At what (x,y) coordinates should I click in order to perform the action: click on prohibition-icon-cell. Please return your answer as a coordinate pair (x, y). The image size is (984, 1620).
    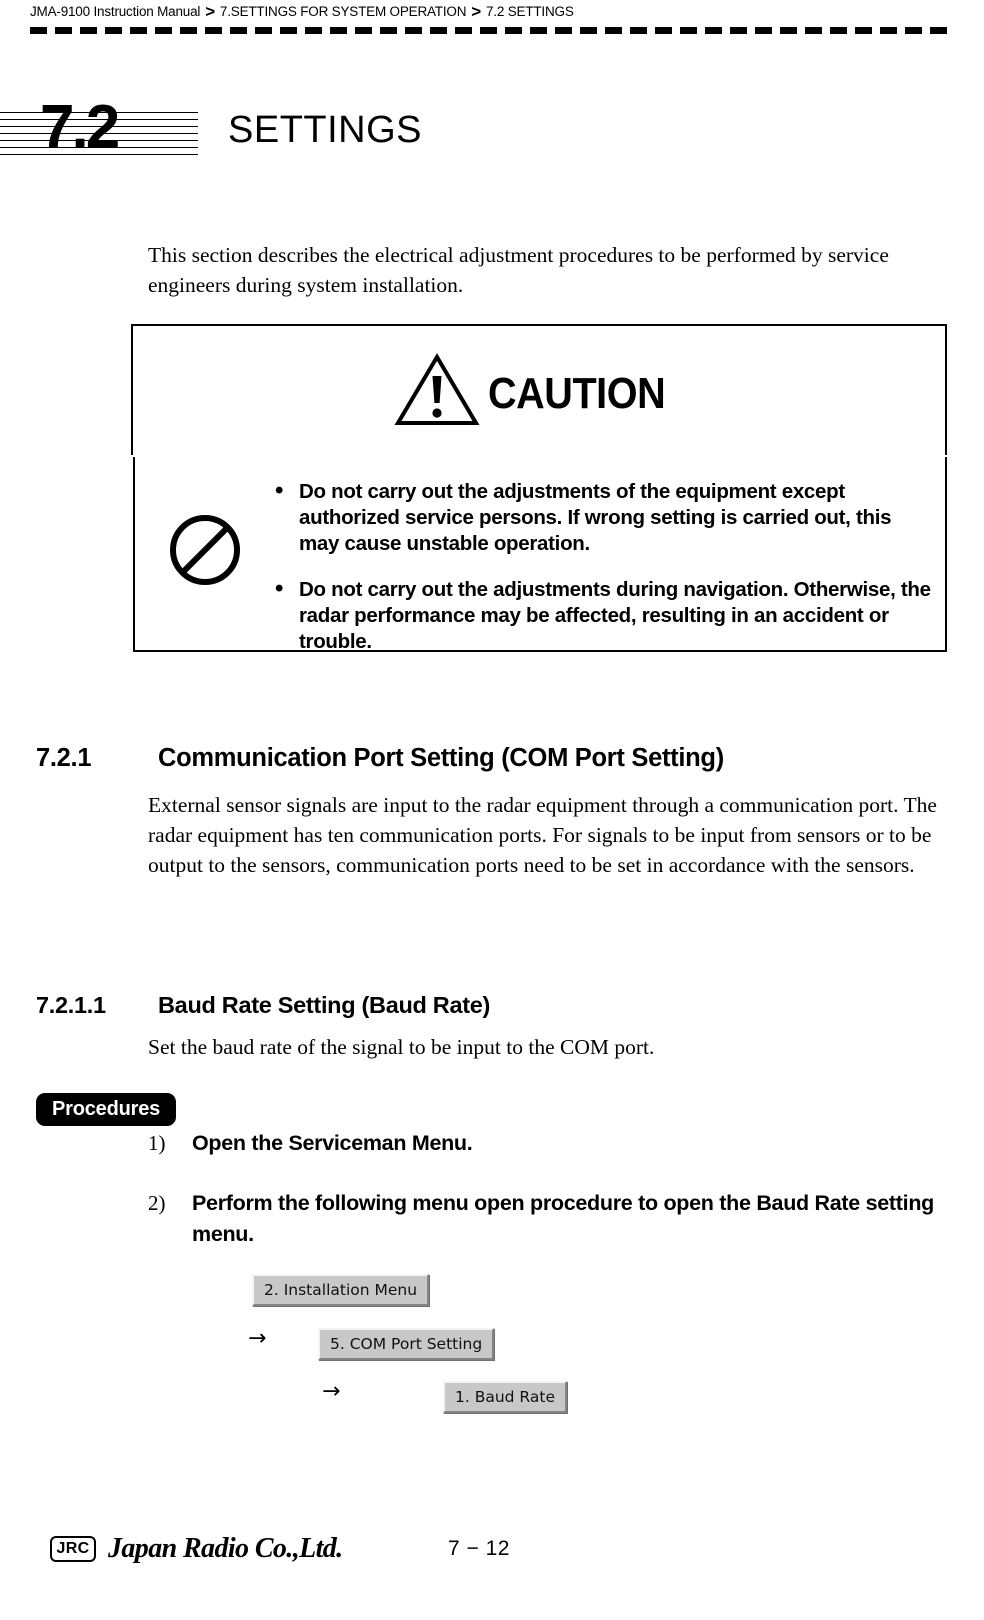
    Looking at the image, I should click on (205, 552).